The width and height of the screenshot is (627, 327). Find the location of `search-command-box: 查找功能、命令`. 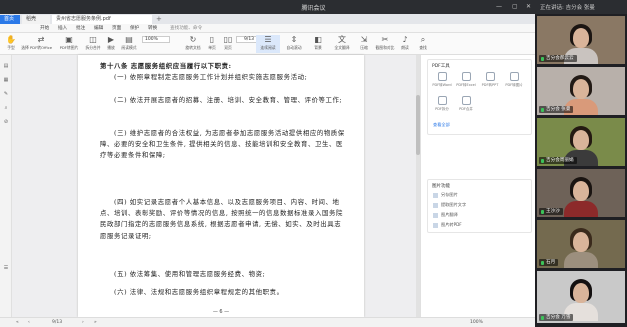

search-command-box: 查找功能、命令 is located at coordinates (186, 28).